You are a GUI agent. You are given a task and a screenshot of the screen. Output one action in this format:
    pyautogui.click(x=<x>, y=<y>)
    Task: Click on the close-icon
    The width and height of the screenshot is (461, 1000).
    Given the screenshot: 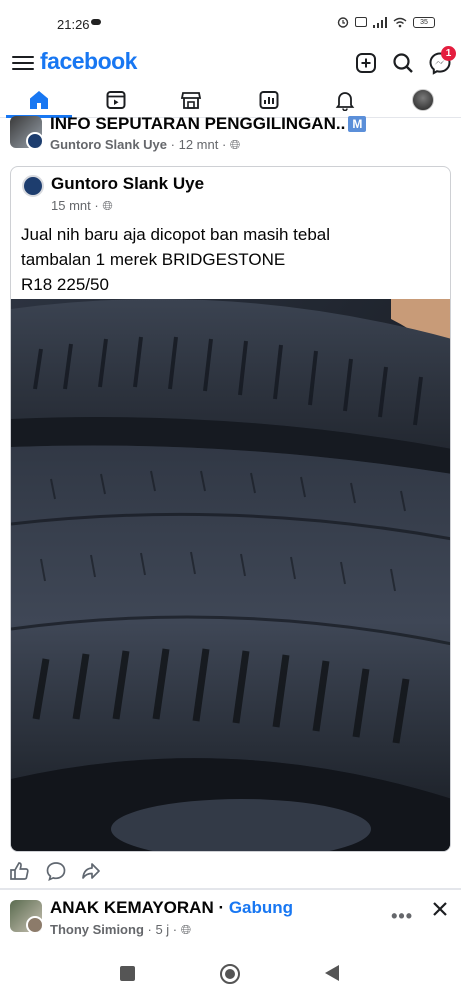 What is the action you would take?
    pyautogui.click(x=440, y=909)
    